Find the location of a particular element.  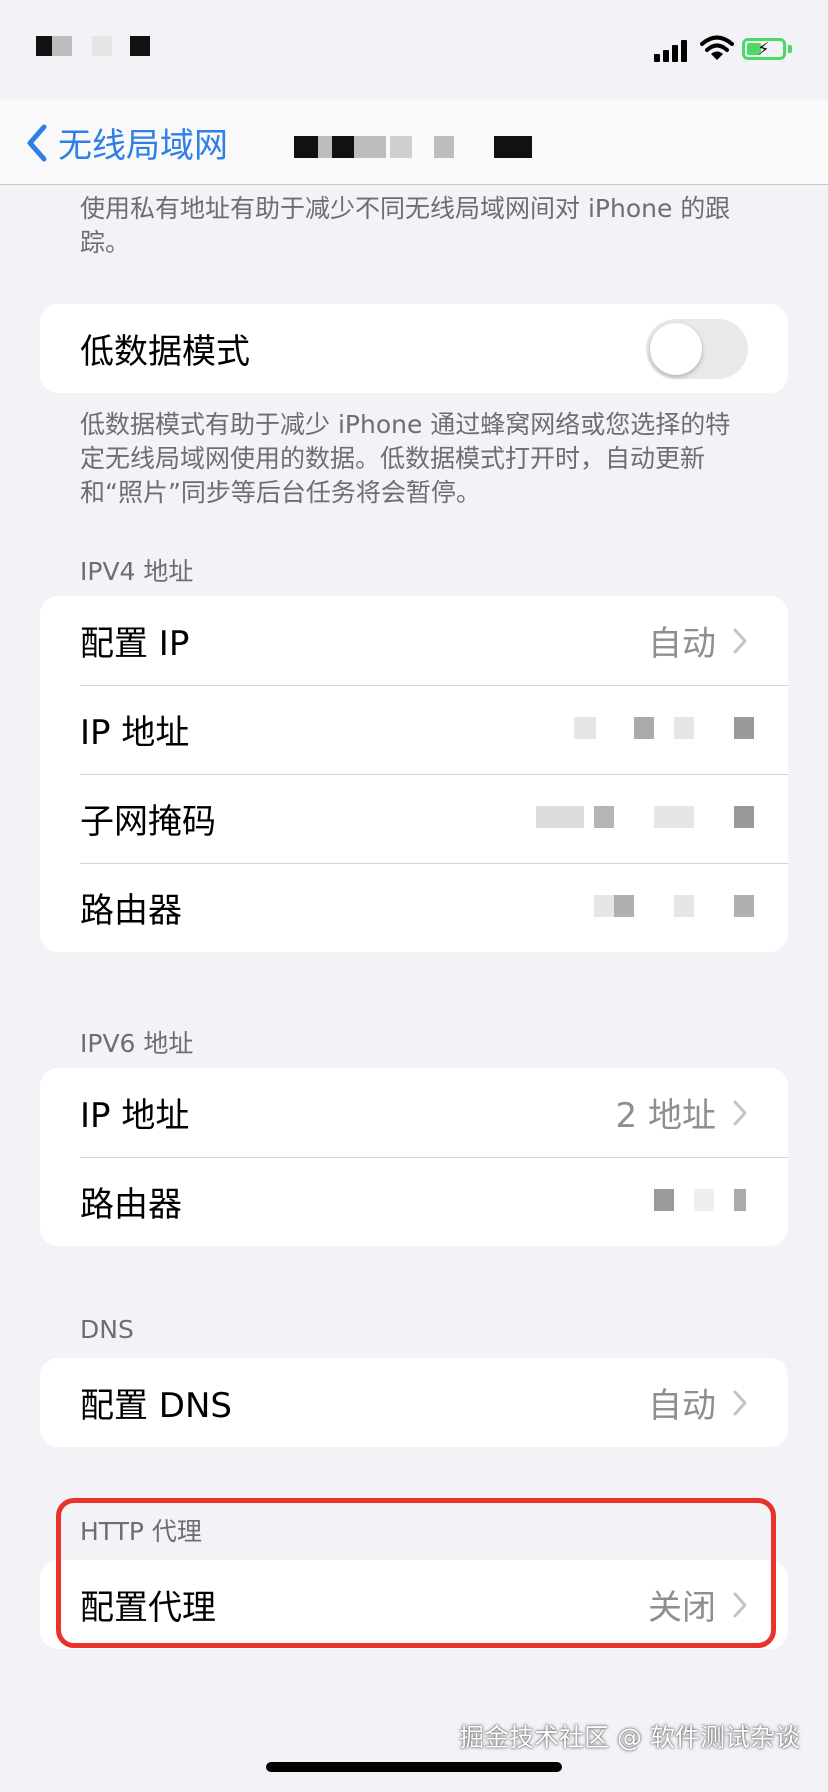

ipv4-address-label: IP 地址 is located at coordinates (135, 733).